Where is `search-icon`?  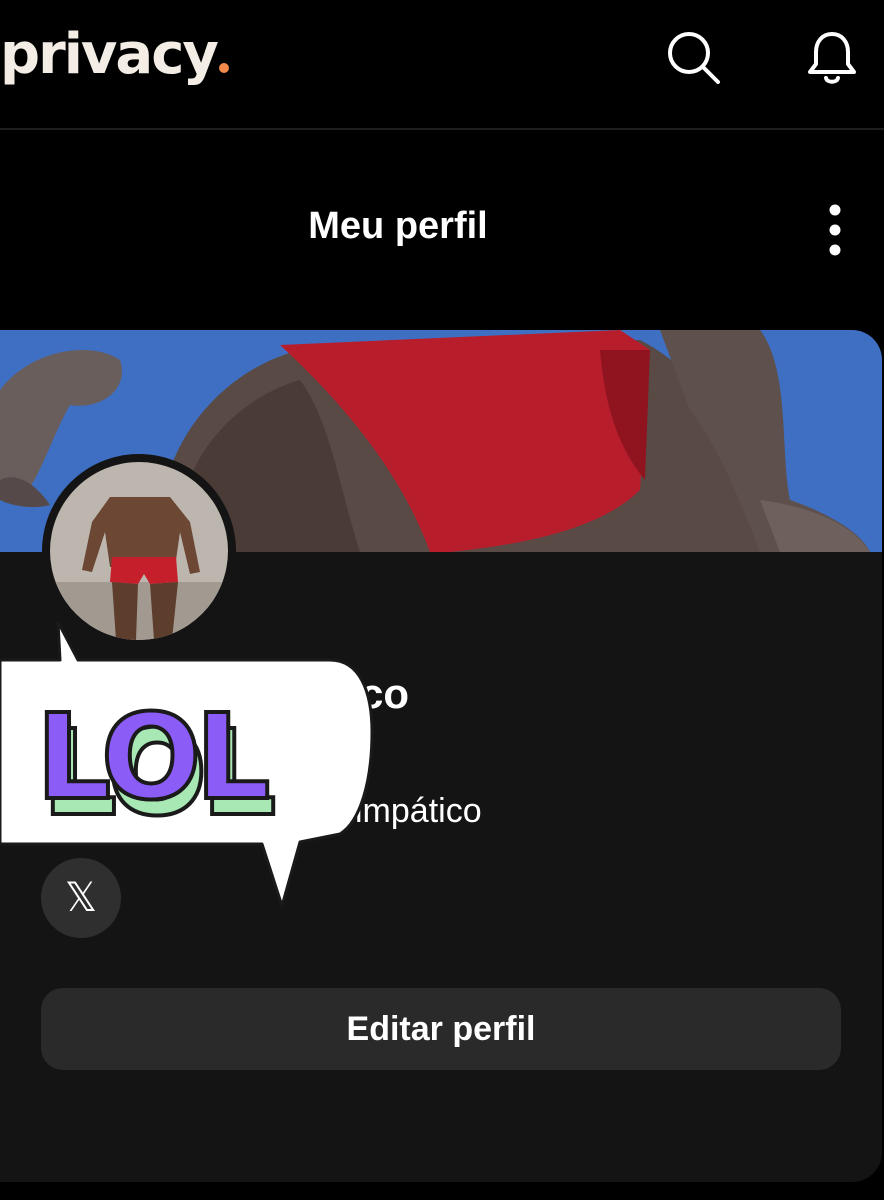 search-icon is located at coordinates (694, 58).